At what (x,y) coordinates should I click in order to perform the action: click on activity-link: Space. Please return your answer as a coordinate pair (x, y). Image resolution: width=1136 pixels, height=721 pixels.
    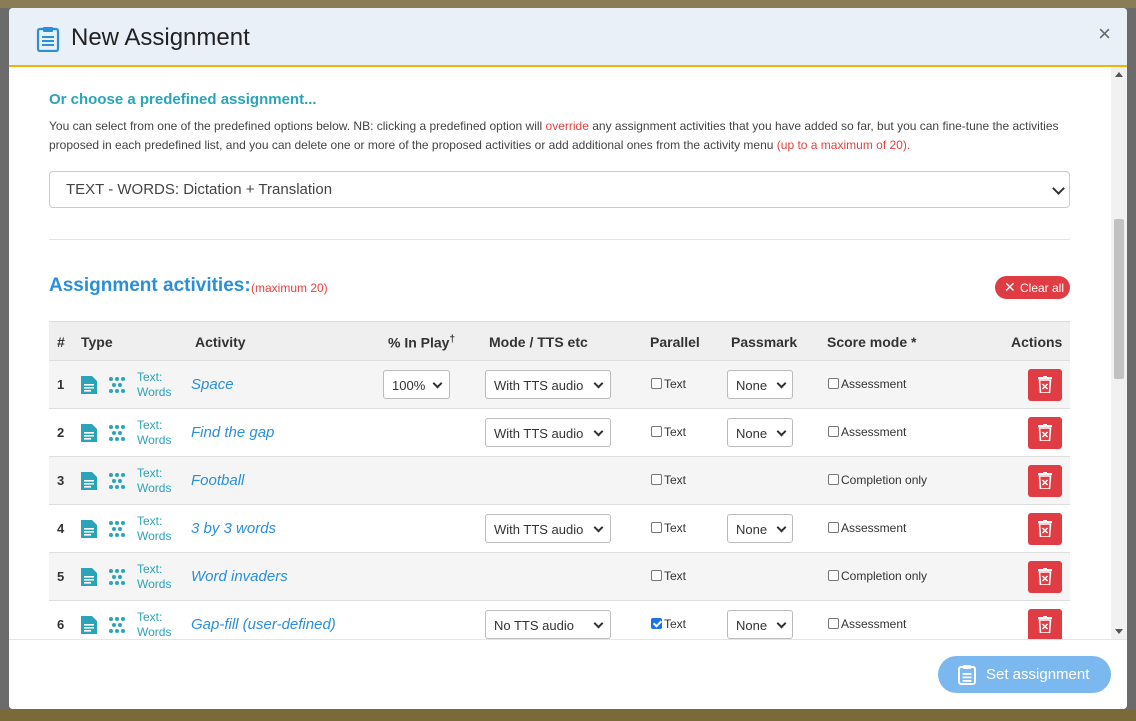
    Looking at the image, I should click on (212, 384).